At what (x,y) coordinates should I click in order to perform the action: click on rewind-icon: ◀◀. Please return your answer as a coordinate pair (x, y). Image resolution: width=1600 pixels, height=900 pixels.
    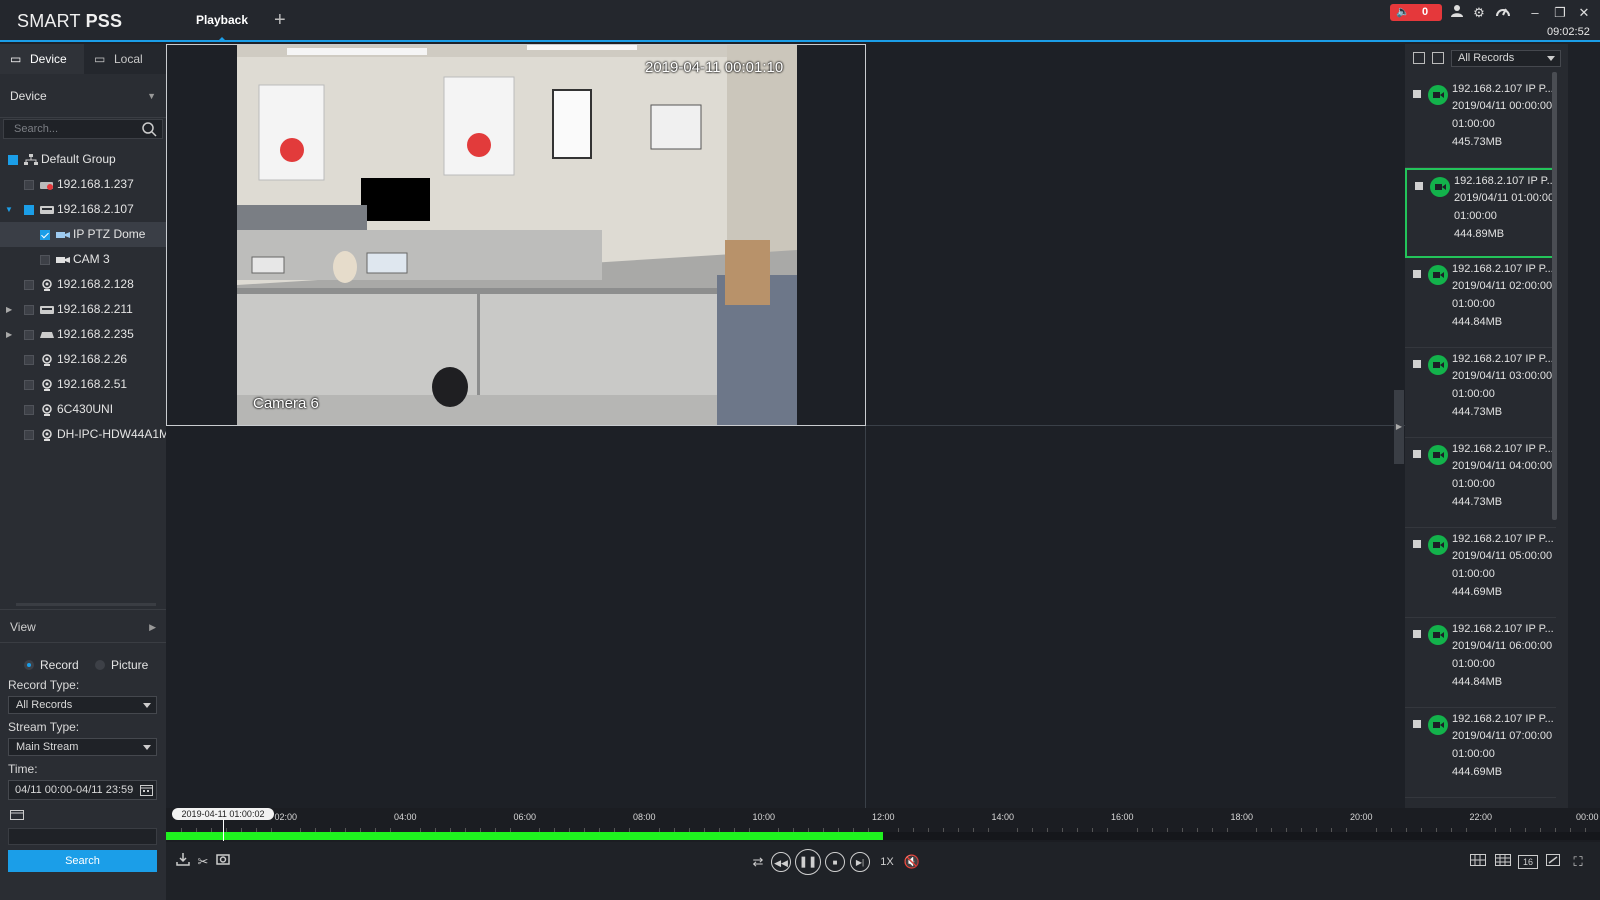
    Looking at the image, I should click on (781, 862).